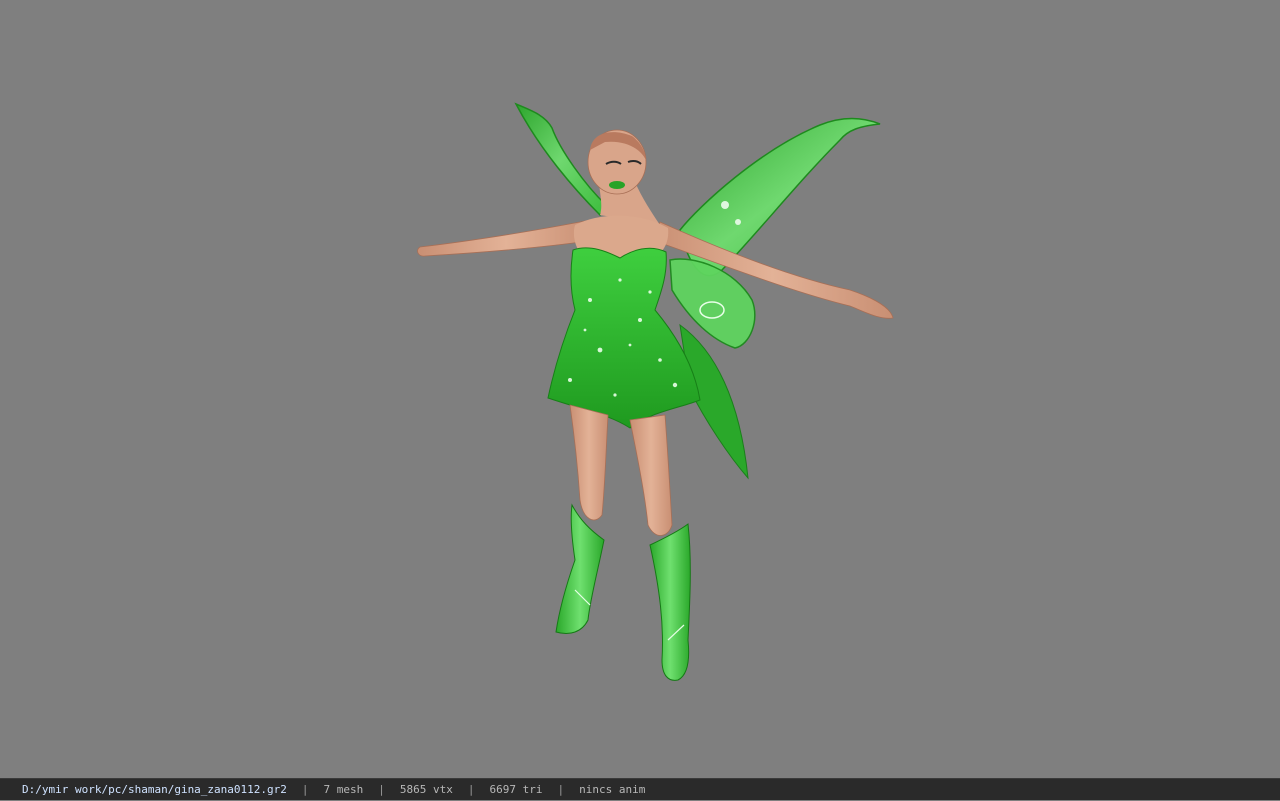  What do you see at coordinates (154, 789) in the screenshot?
I see `file-path: D:/ymir work/pc/shaman/gina_zana0112.gr2` at bounding box center [154, 789].